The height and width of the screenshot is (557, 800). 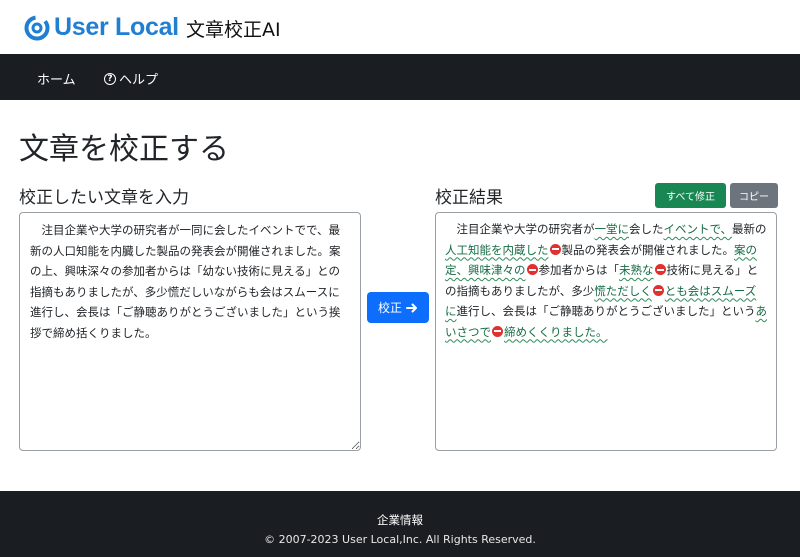 What do you see at coordinates (110, 78) in the screenshot?
I see `question-circle-icon: ?` at bounding box center [110, 78].